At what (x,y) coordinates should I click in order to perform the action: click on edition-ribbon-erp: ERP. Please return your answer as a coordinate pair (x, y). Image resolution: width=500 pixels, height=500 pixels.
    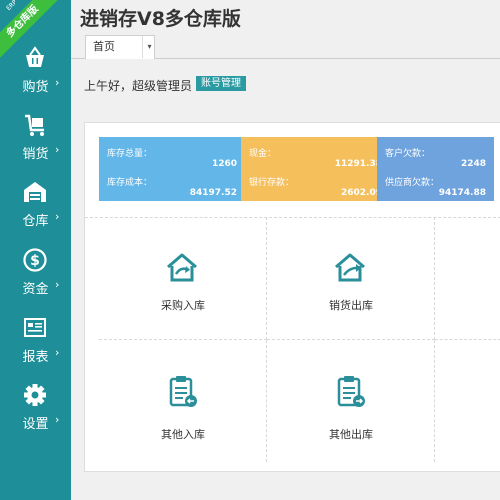
    Looking at the image, I should click on (12, 6).